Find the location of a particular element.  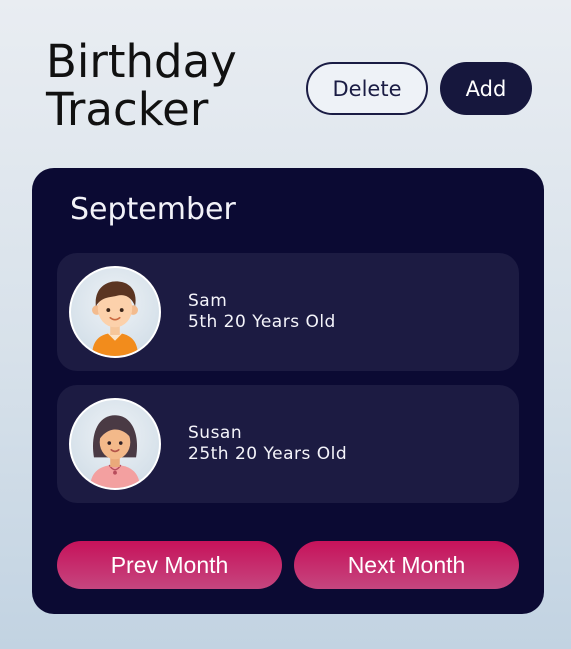

add-button: Add is located at coordinates (486, 88).